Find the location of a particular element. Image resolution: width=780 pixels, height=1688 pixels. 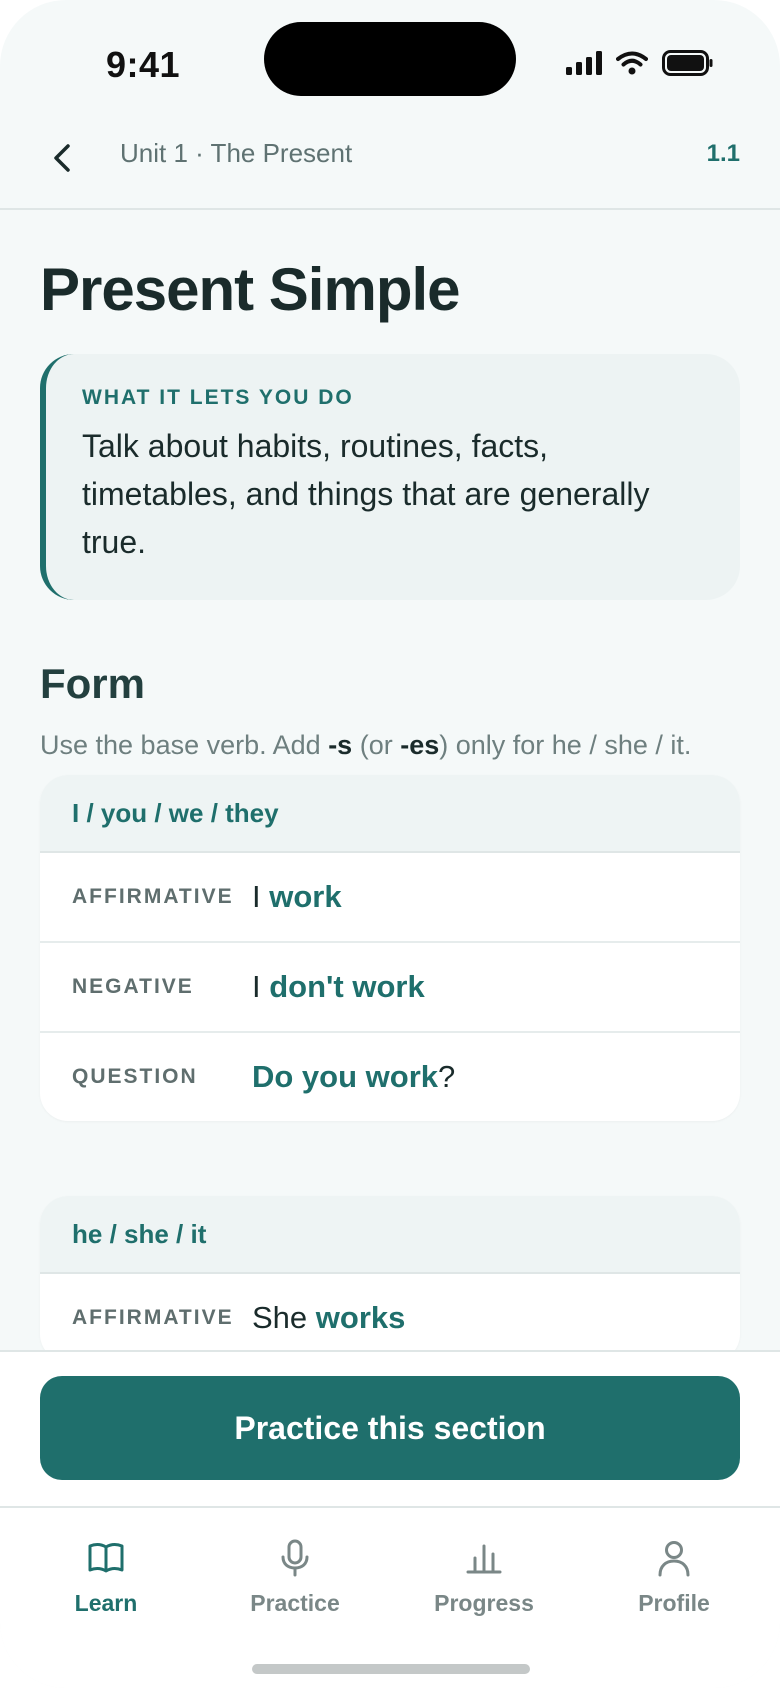

status-time: 9:41 is located at coordinates (143, 64).